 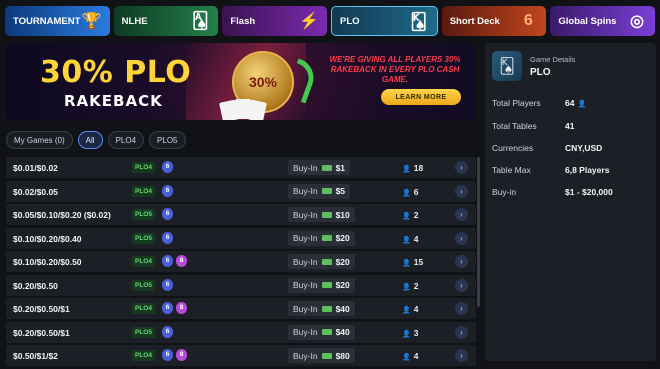 I want to click on table-row: $0.10/$0.20/$0.40 PLO5 6 Buy-In $20 👤 4 ›, so click(x=241, y=238).